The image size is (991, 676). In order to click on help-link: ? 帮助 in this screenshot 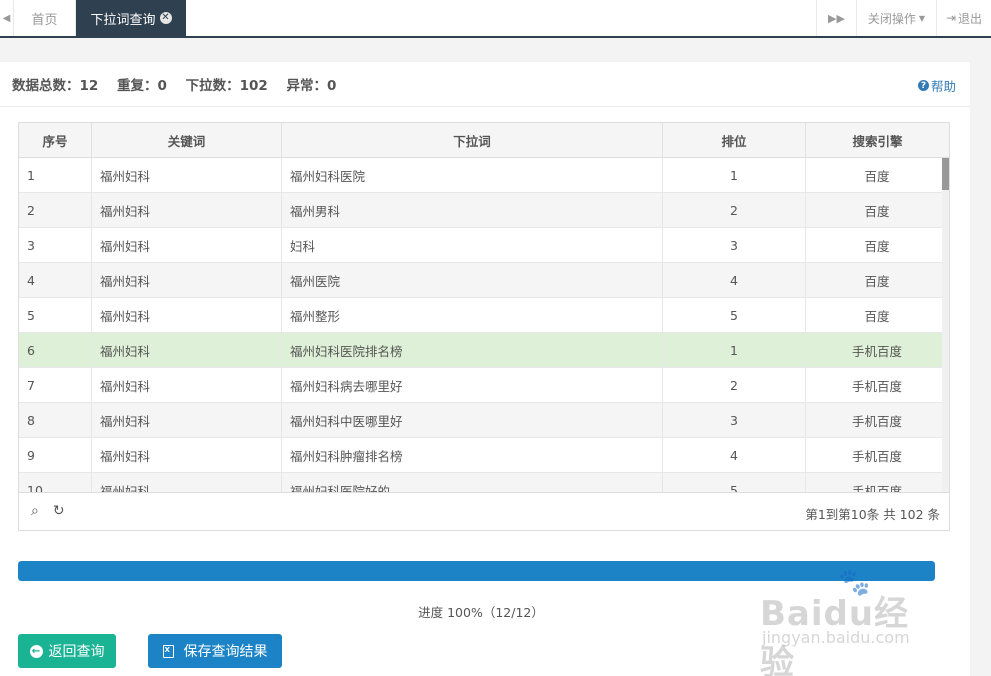, I will do `click(936, 85)`.